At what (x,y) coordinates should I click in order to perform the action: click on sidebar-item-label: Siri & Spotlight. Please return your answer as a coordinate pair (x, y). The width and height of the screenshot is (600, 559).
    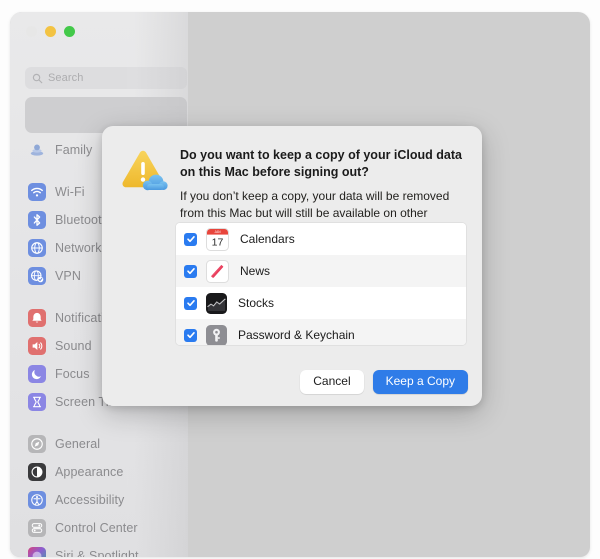
    Looking at the image, I should click on (97, 553).